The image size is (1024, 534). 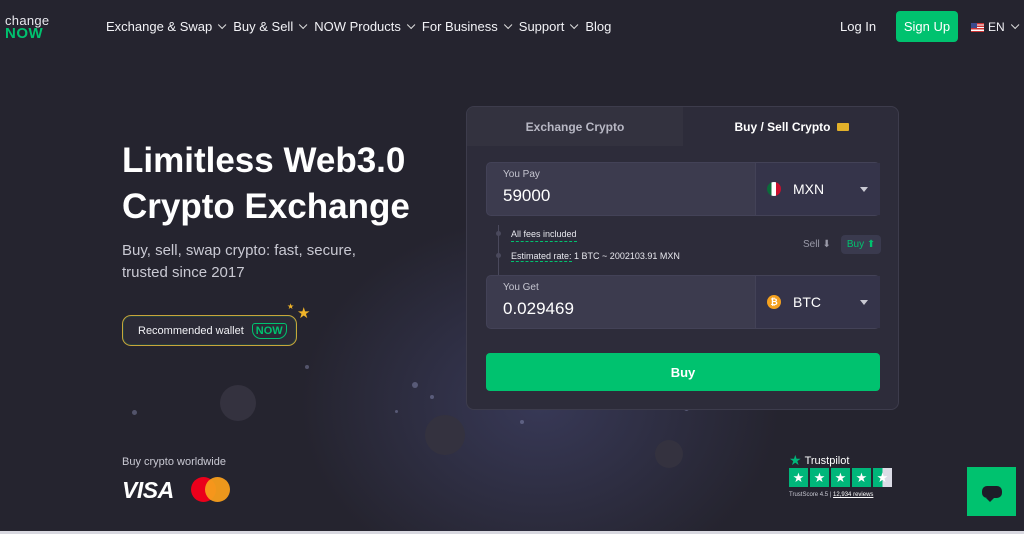 What do you see at coordinates (269, 330) in the screenshot?
I see `now-wallet-badge: NOW` at bounding box center [269, 330].